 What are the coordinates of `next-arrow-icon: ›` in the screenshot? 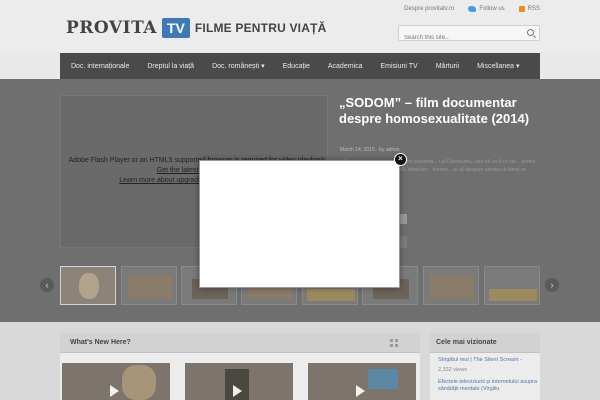 It's located at (552, 285).